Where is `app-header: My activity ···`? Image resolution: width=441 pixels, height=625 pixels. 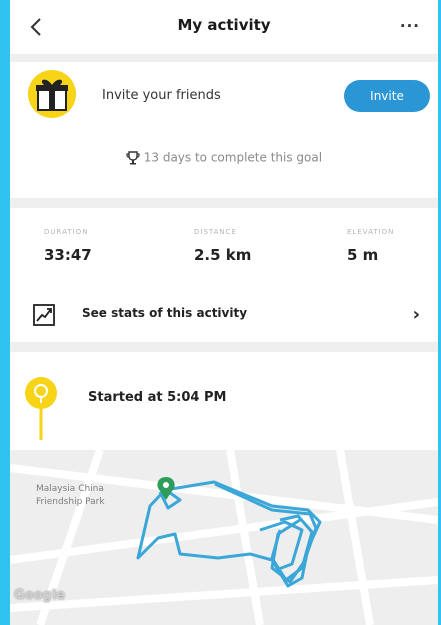
app-header: My activity ··· is located at coordinates (224, 27).